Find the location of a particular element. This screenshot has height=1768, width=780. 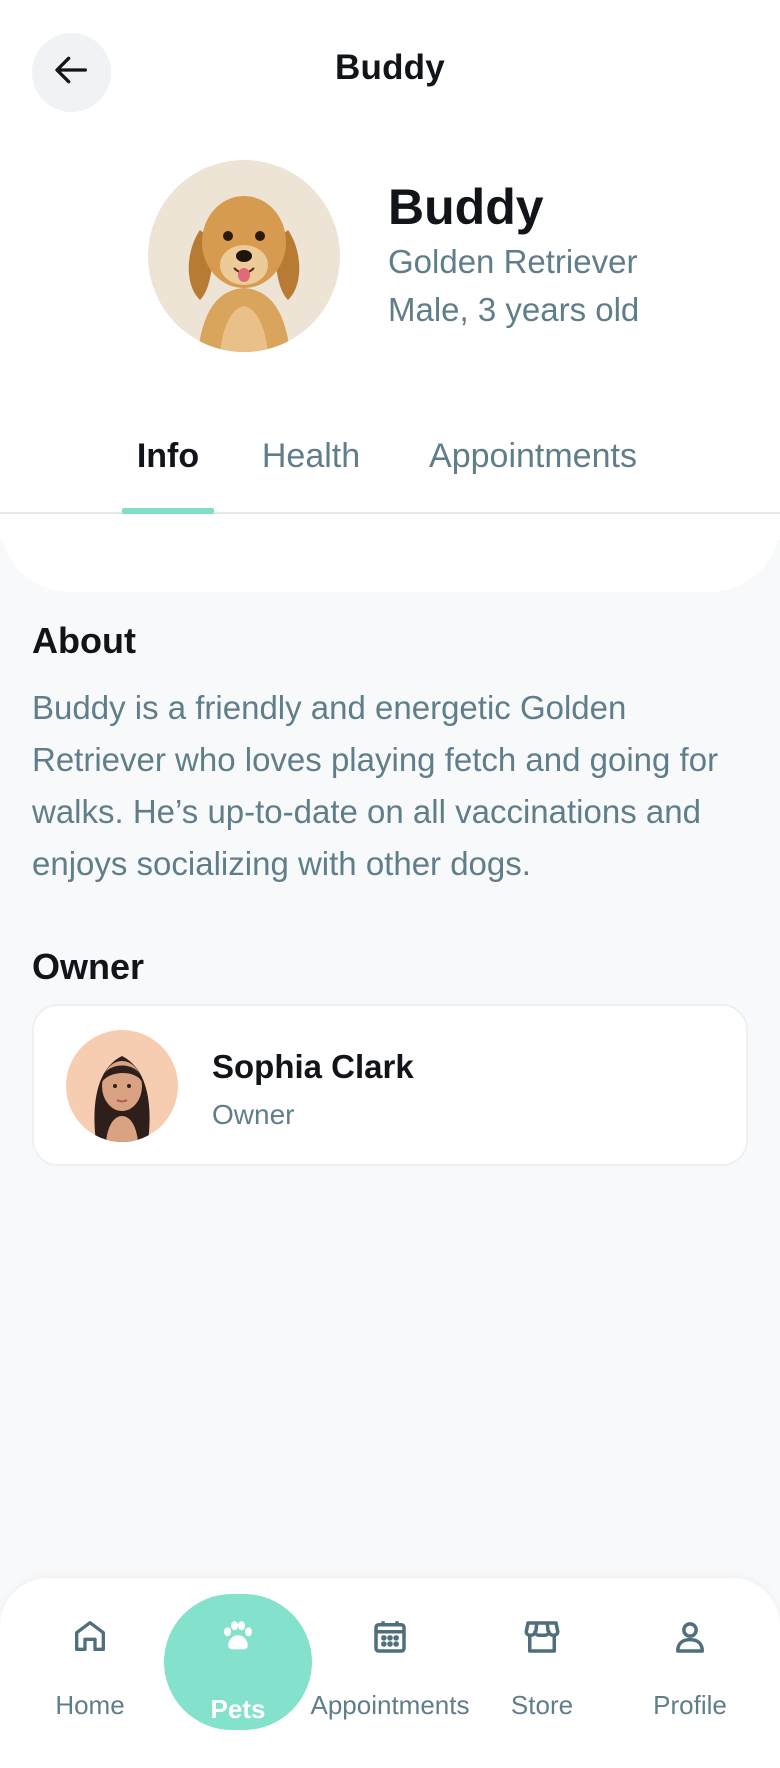

nav-profile-label: Profile is located at coordinates (690, 1705).